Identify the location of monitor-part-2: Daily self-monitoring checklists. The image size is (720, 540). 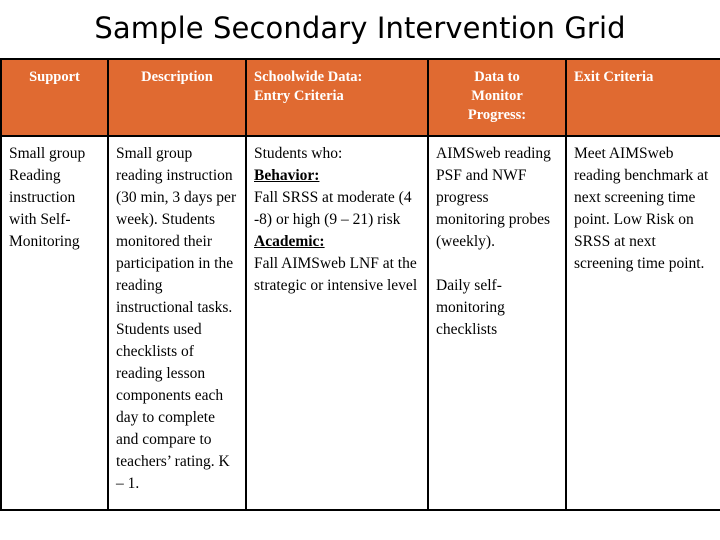
(470, 307).